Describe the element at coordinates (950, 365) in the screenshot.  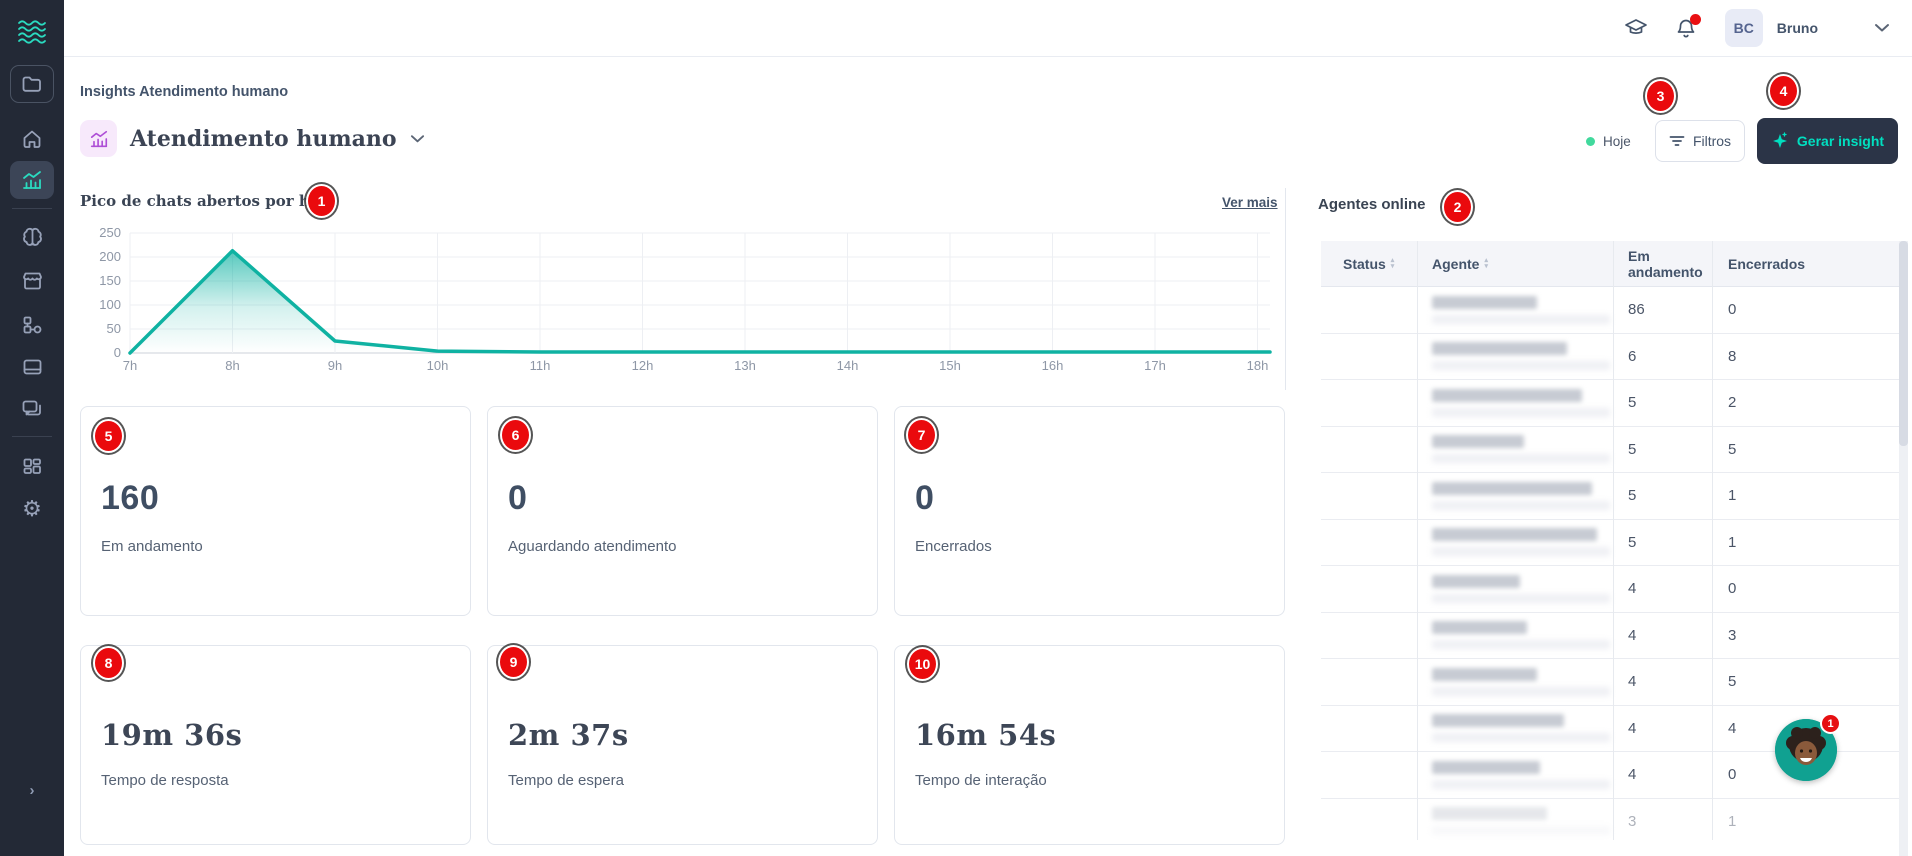
I see `svg-text: 15h` at that location.